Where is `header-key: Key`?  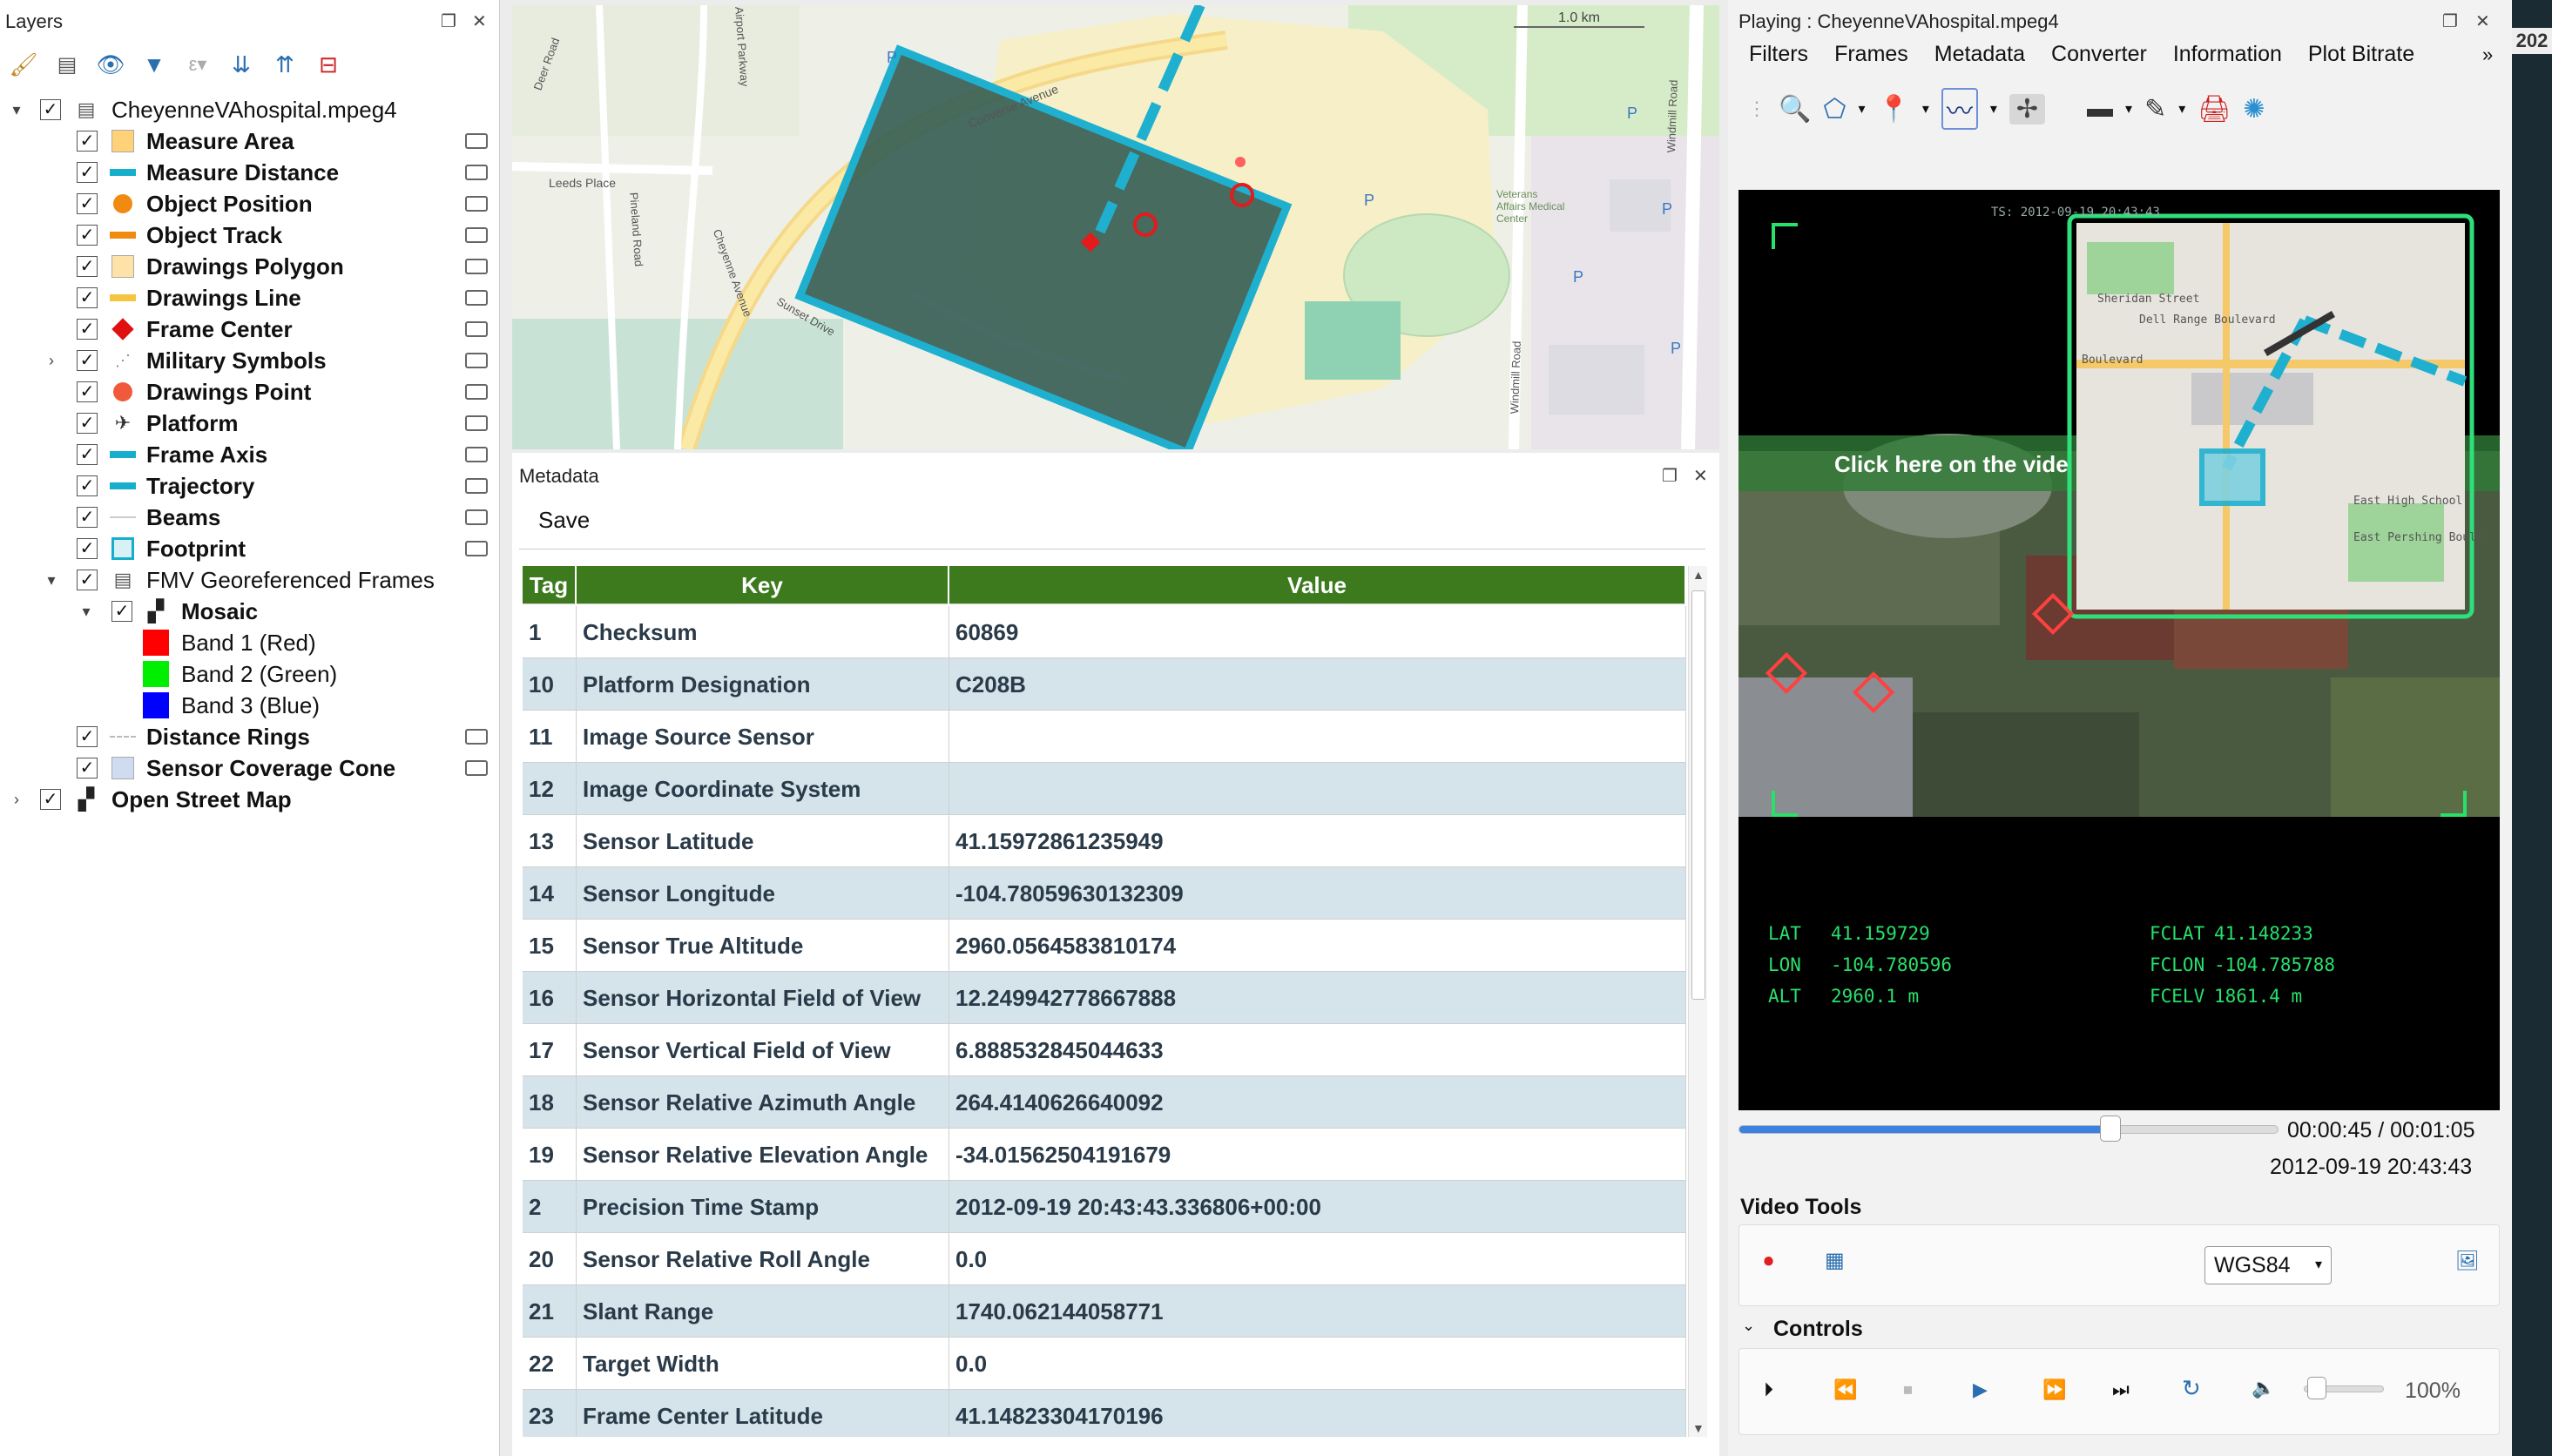
header-key: Key is located at coordinates (763, 585).